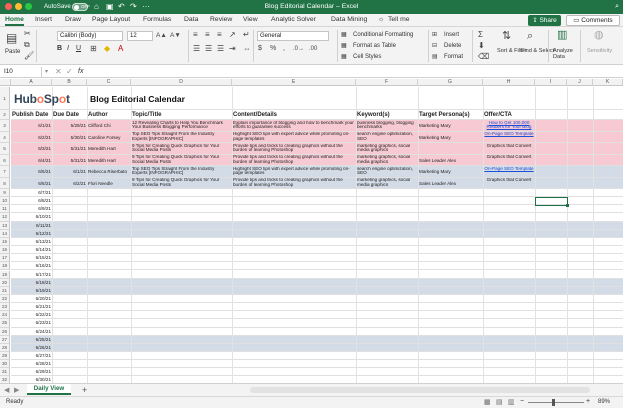  What do you see at coordinates (451, 35) in the screenshot?
I see `insert-button: Insert` at bounding box center [451, 35].